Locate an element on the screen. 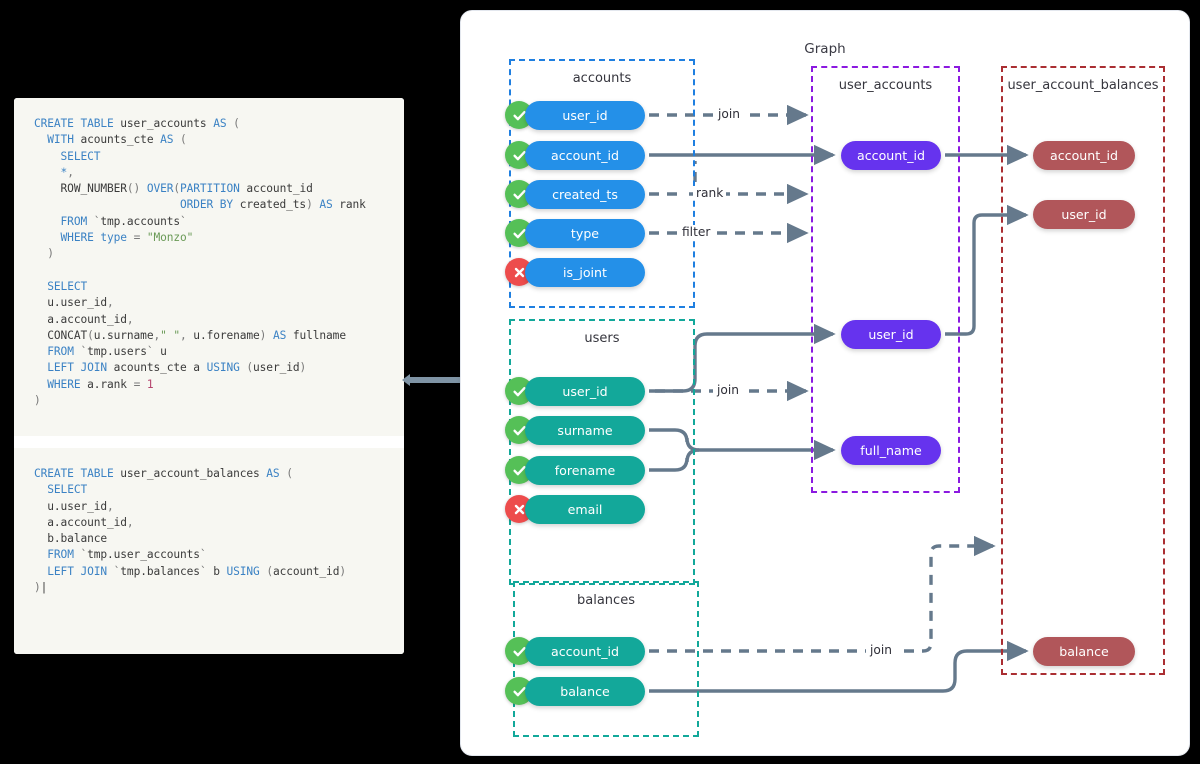  column-users-surname: surname is located at coordinates (585, 430).